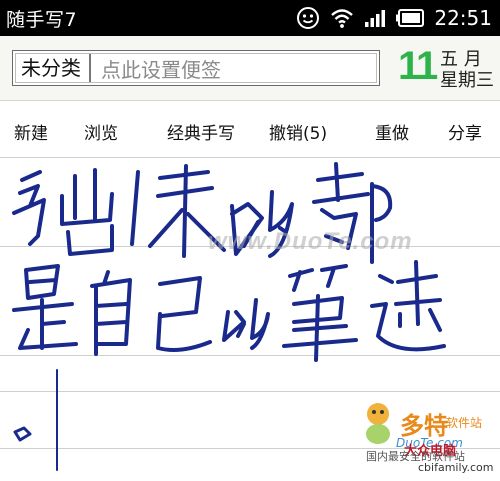 The image size is (500, 481). What do you see at coordinates (52, 68) in the screenshot?
I see `category-selector: 未分类` at bounding box center [52, 68].